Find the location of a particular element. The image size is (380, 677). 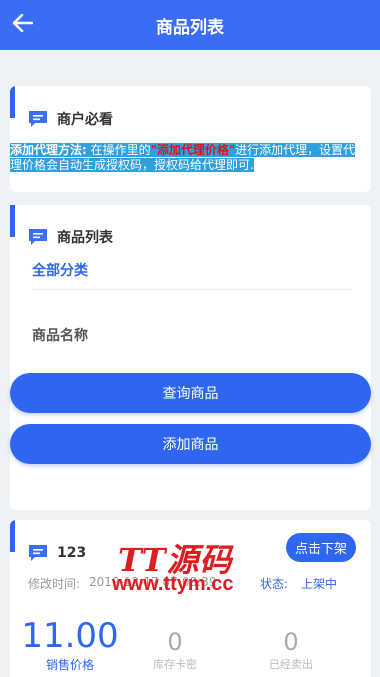

filter-card-title: 商品列表 is located at coordinates (70, 237).